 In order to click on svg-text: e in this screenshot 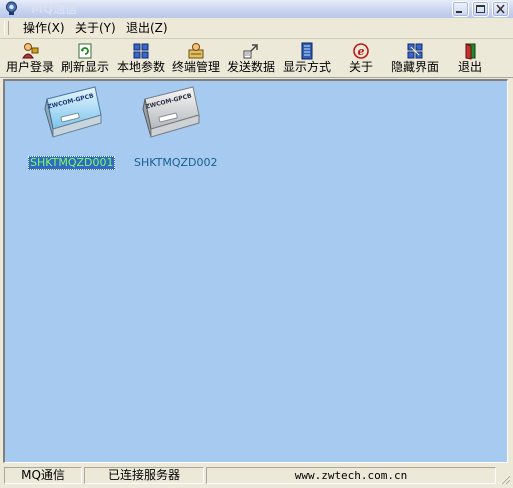, I will do `click(361, 51)`.